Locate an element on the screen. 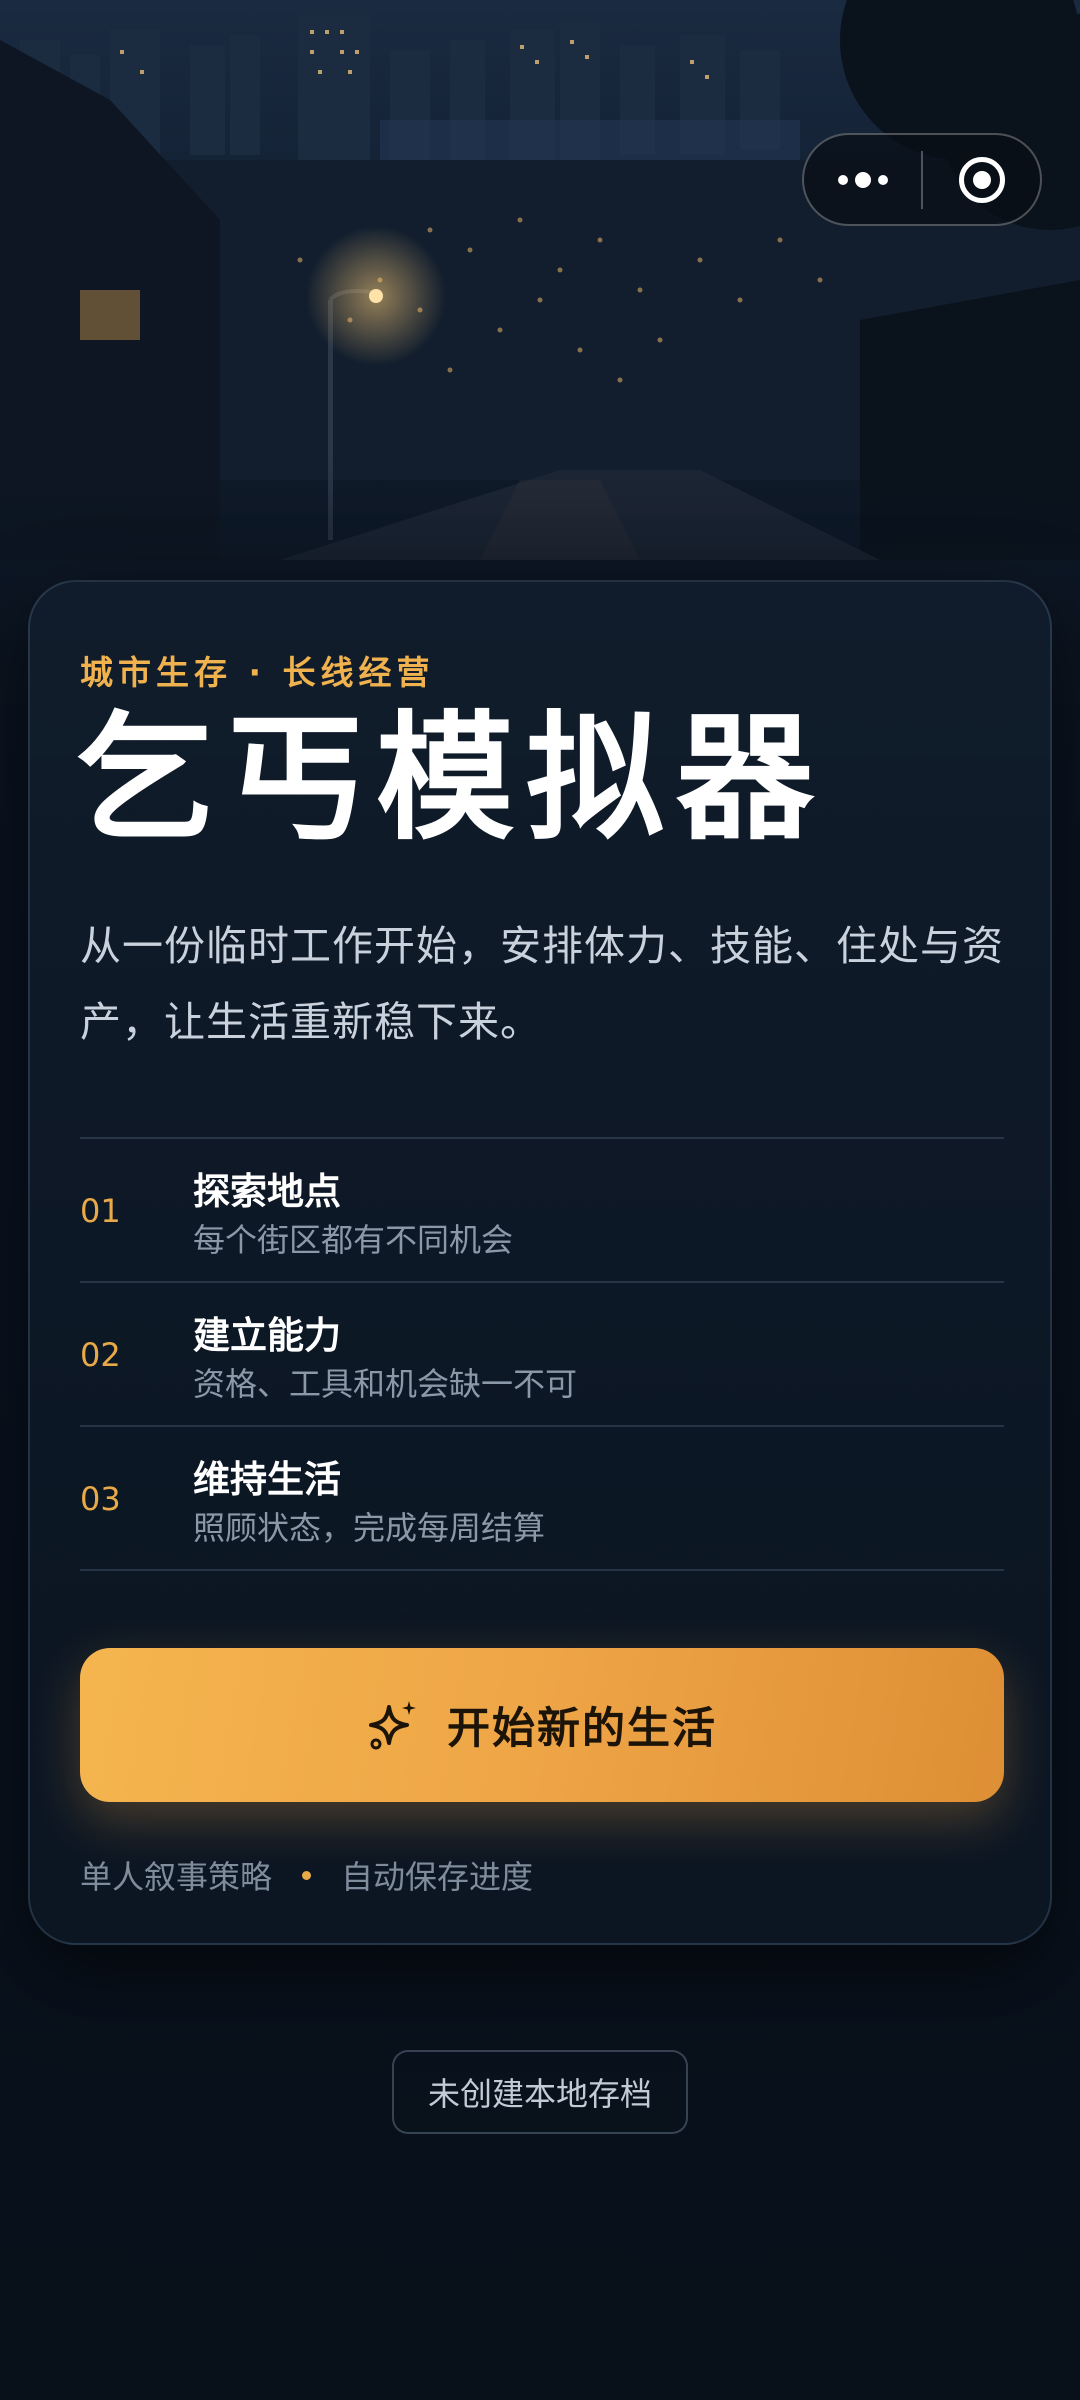 Image resolution: width=1080 pixels, height=2400 pixels. feature-title: 建立能力 is located at coordinates (267, 1335).